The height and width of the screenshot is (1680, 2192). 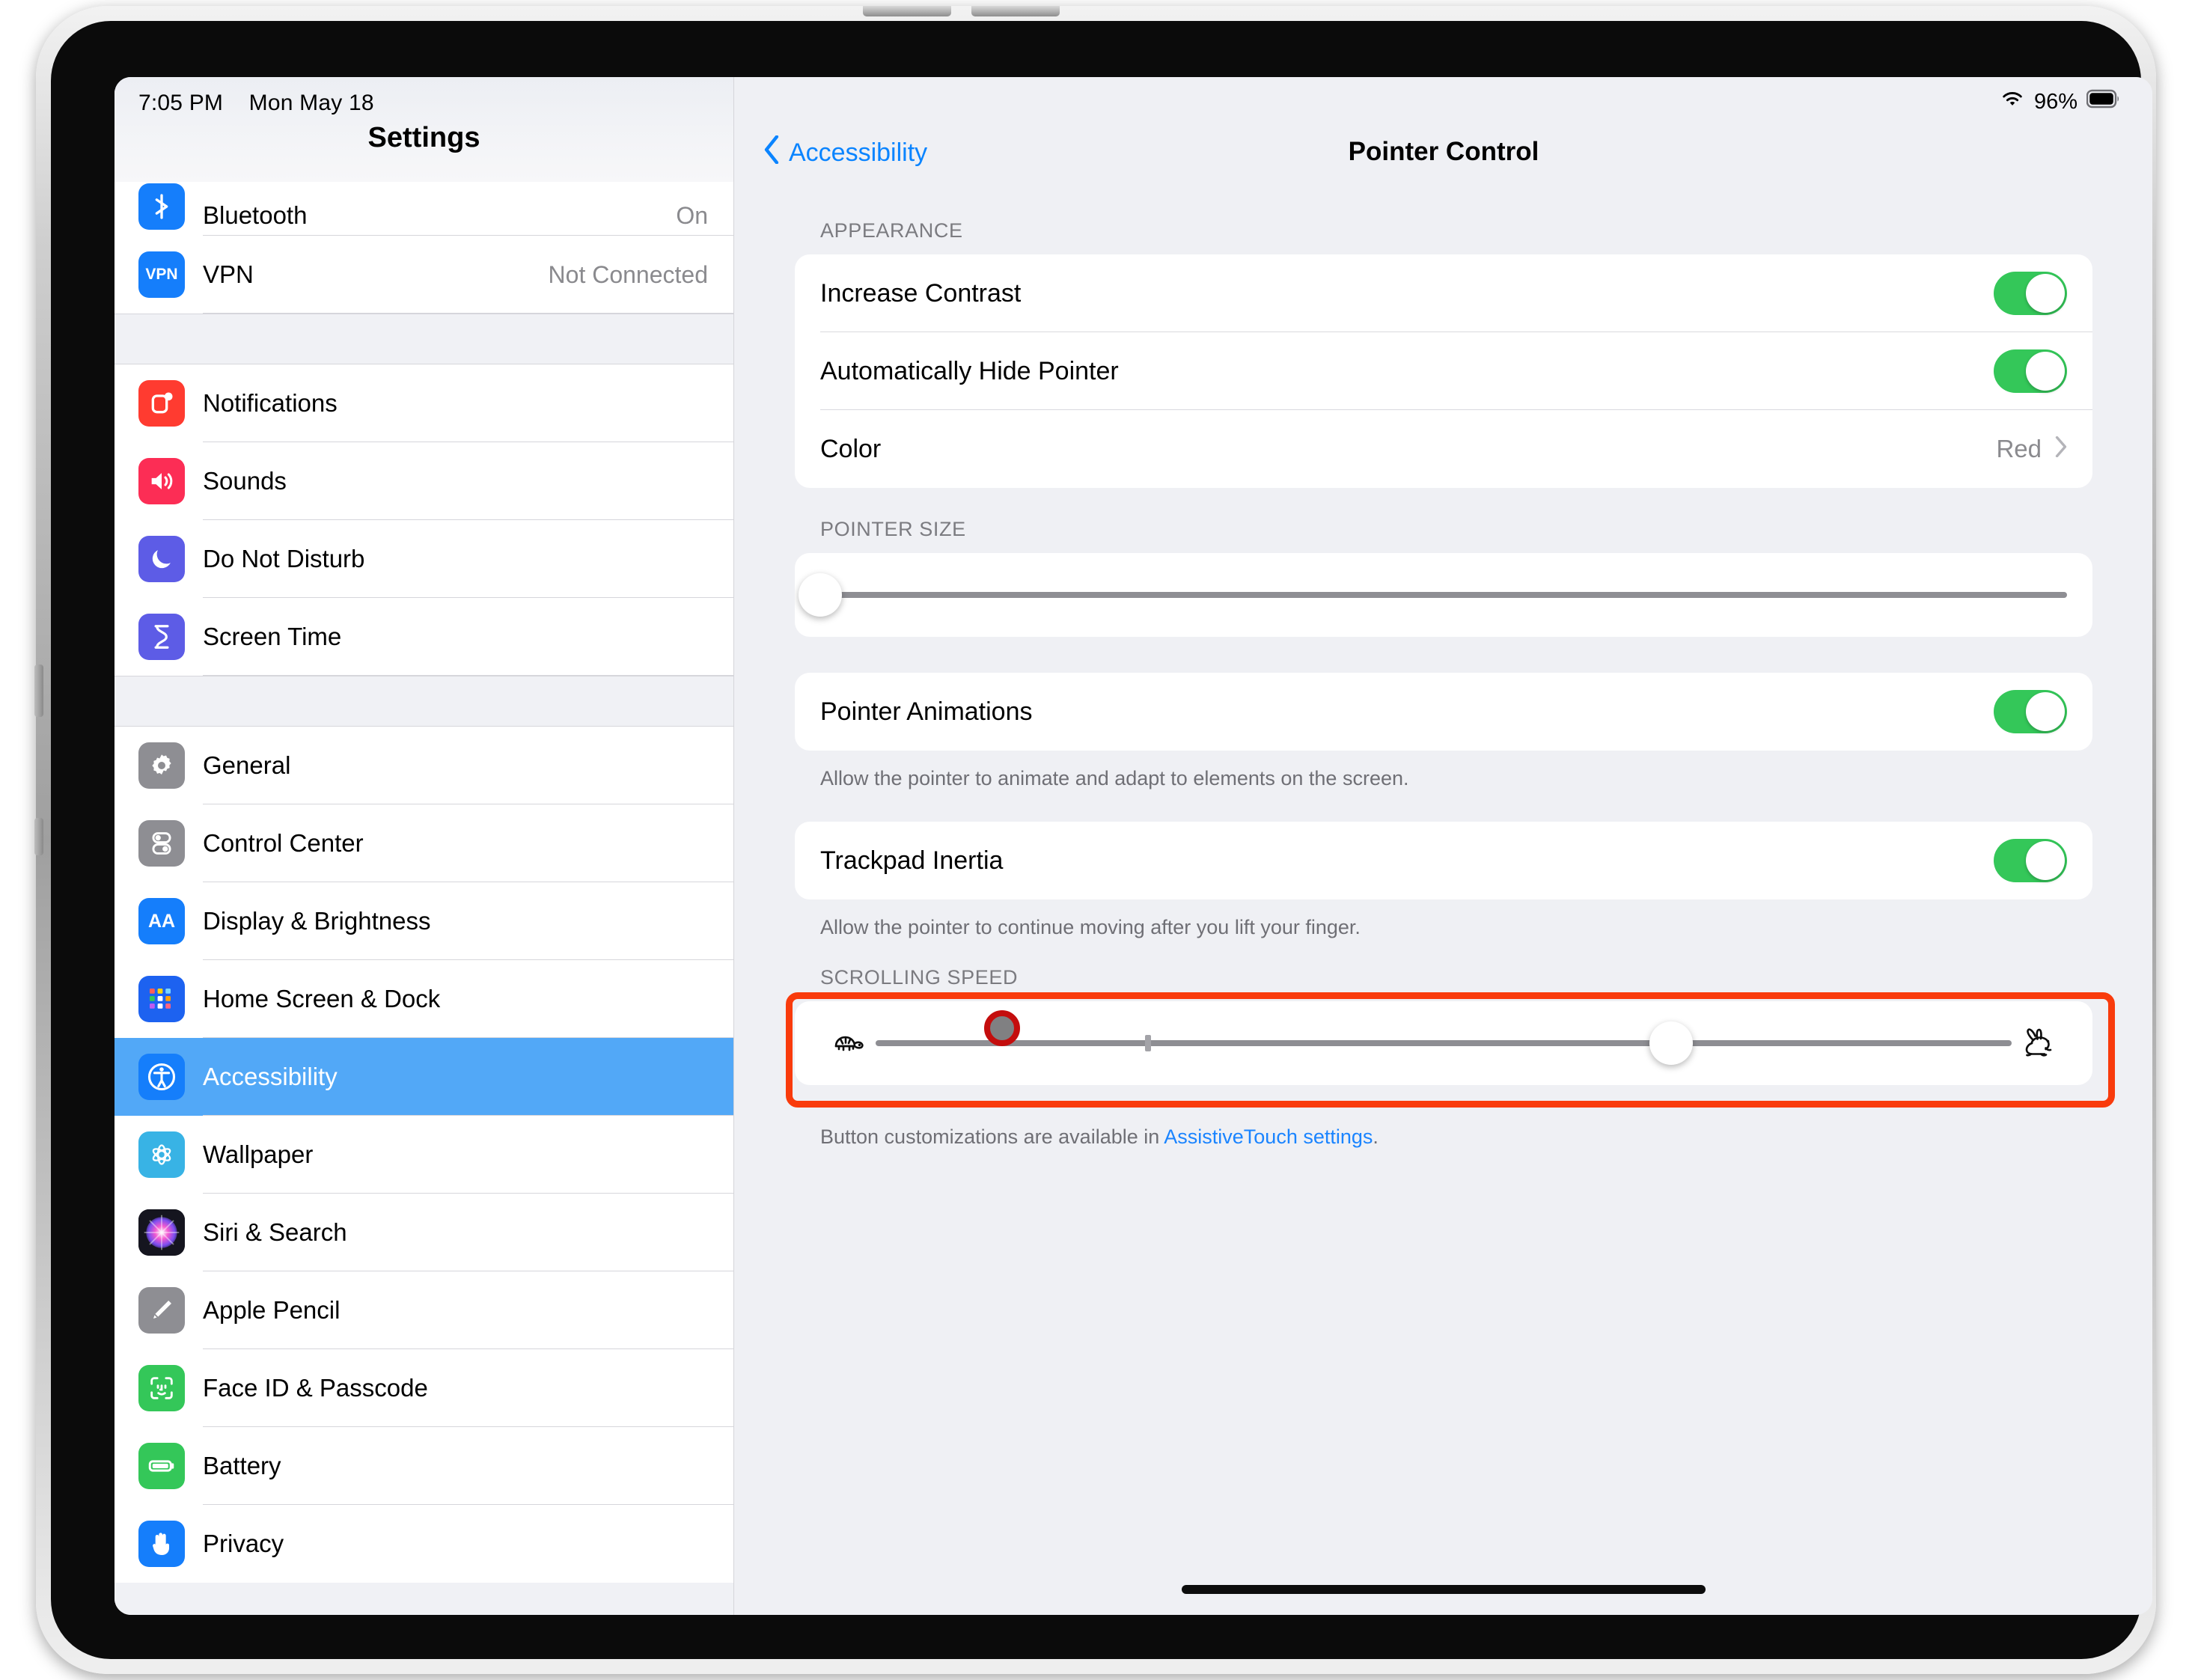 What do you see at coordinates (161, 1232) in the screenshot?
I see `siri-search-icon` at bounding box center [161, 1232].